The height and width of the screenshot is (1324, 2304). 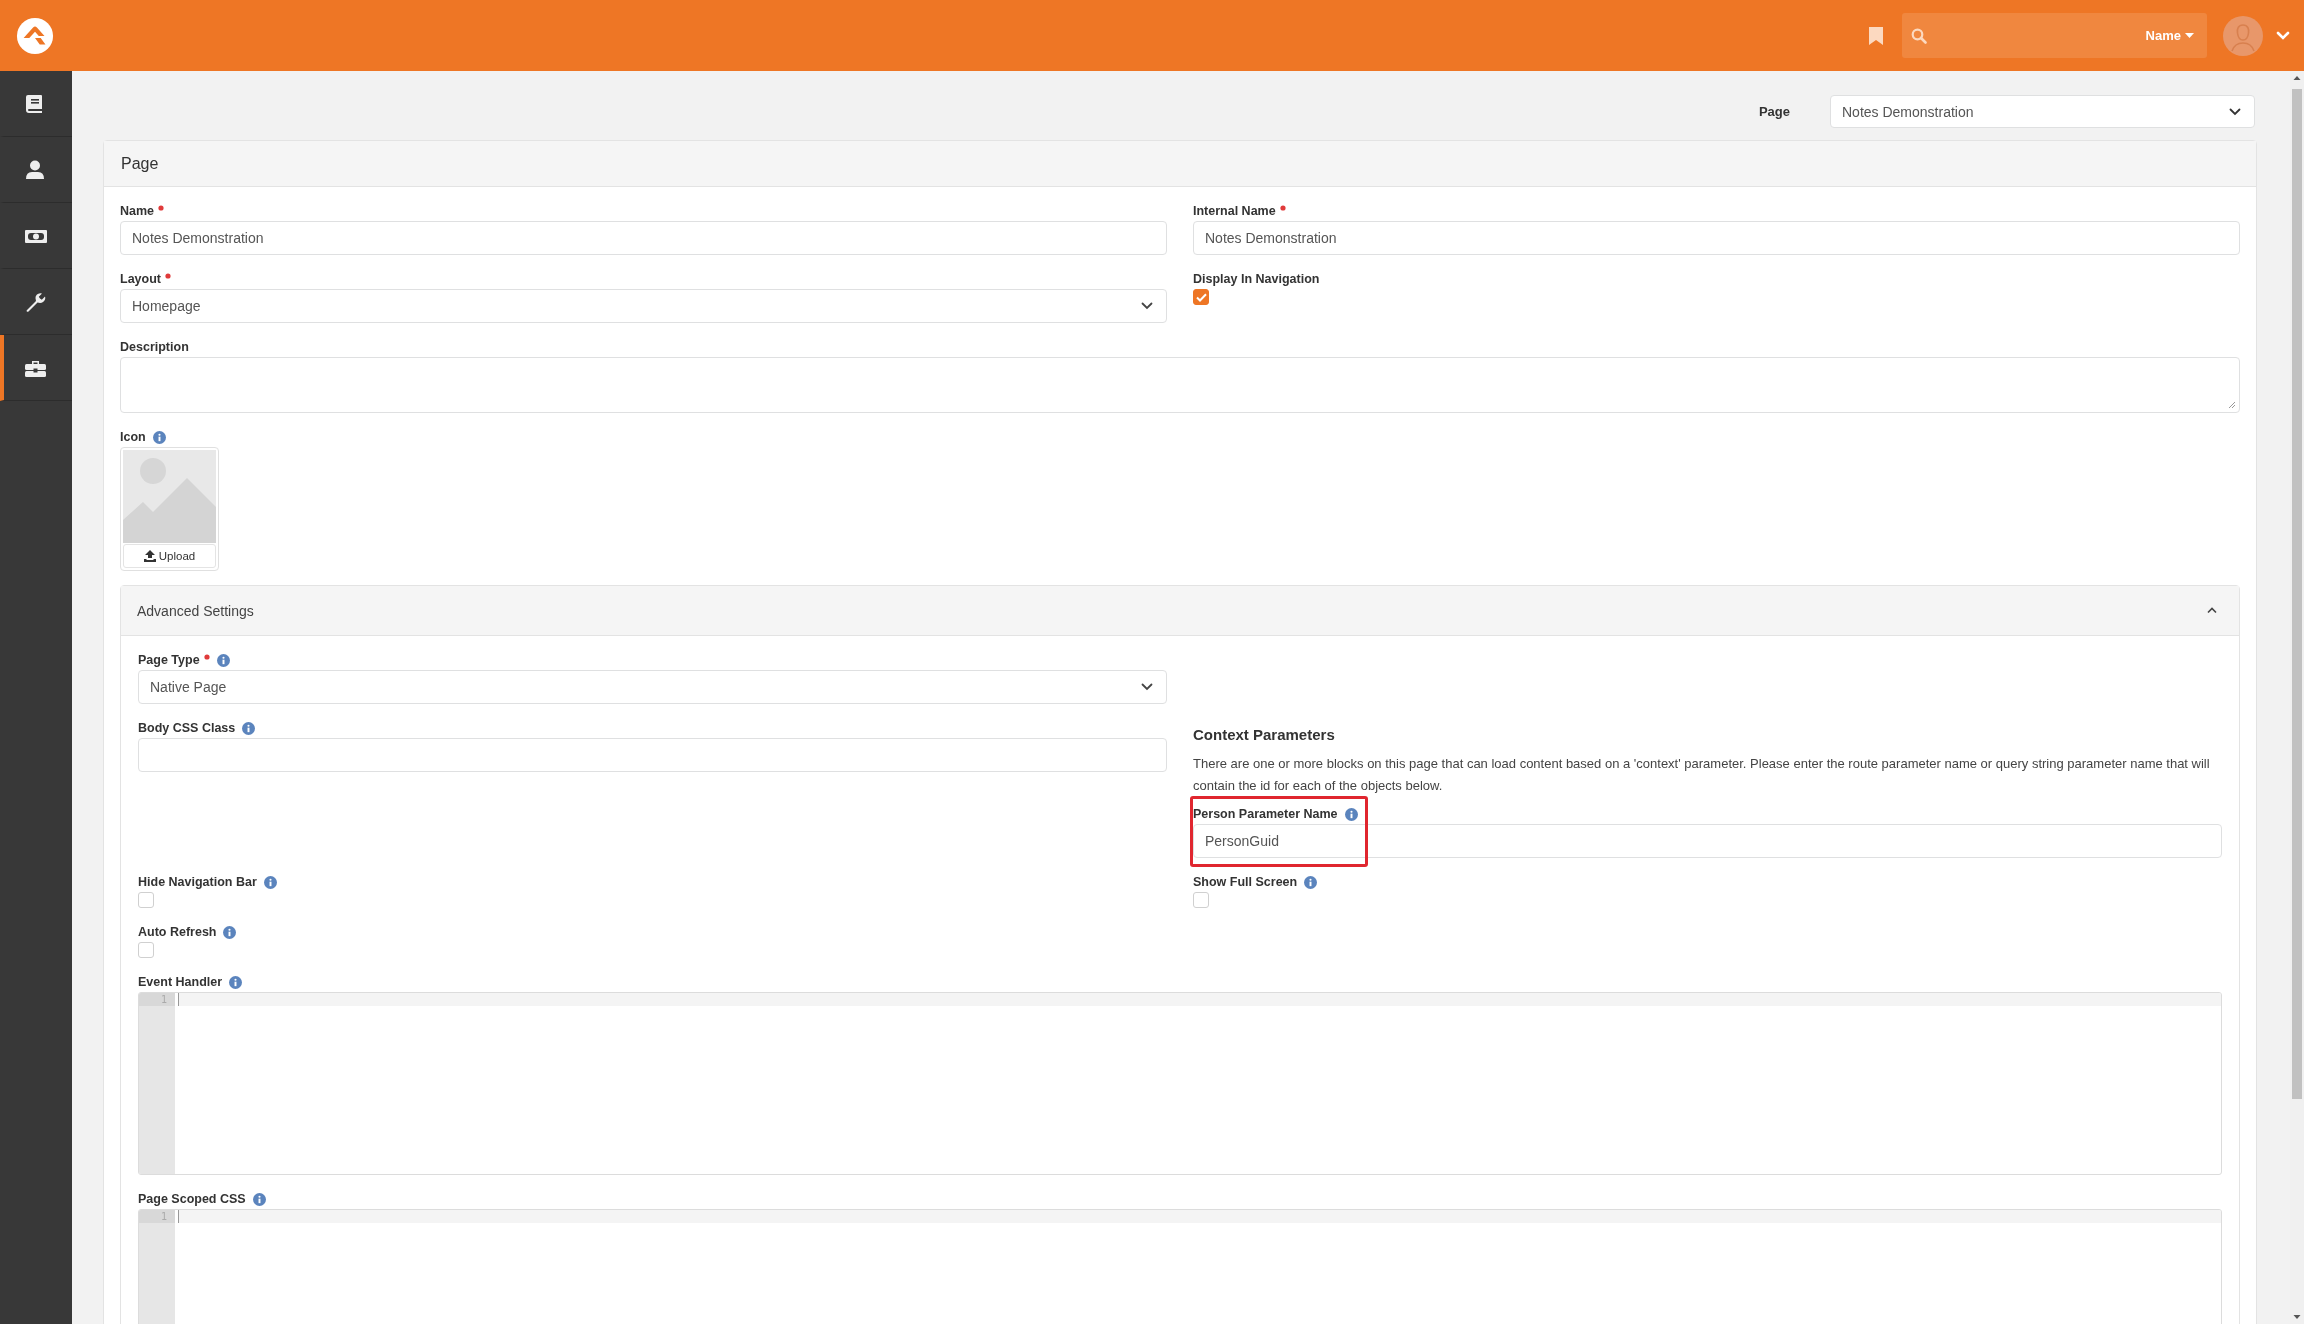 What do you see at coordinates (187, 728) in the screenshot?
I see `field-label: Body CSS Class` at bounding box center [187, 728].